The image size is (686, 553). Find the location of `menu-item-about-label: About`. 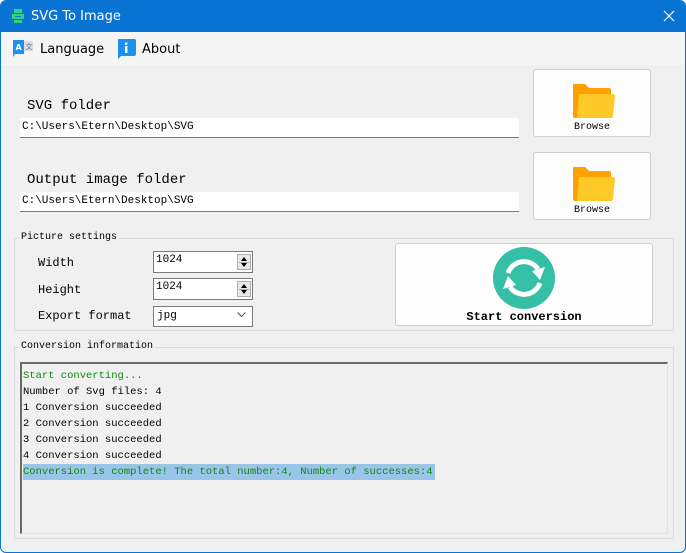

menu-item-about-label: About is located at coordinates (161, 49).